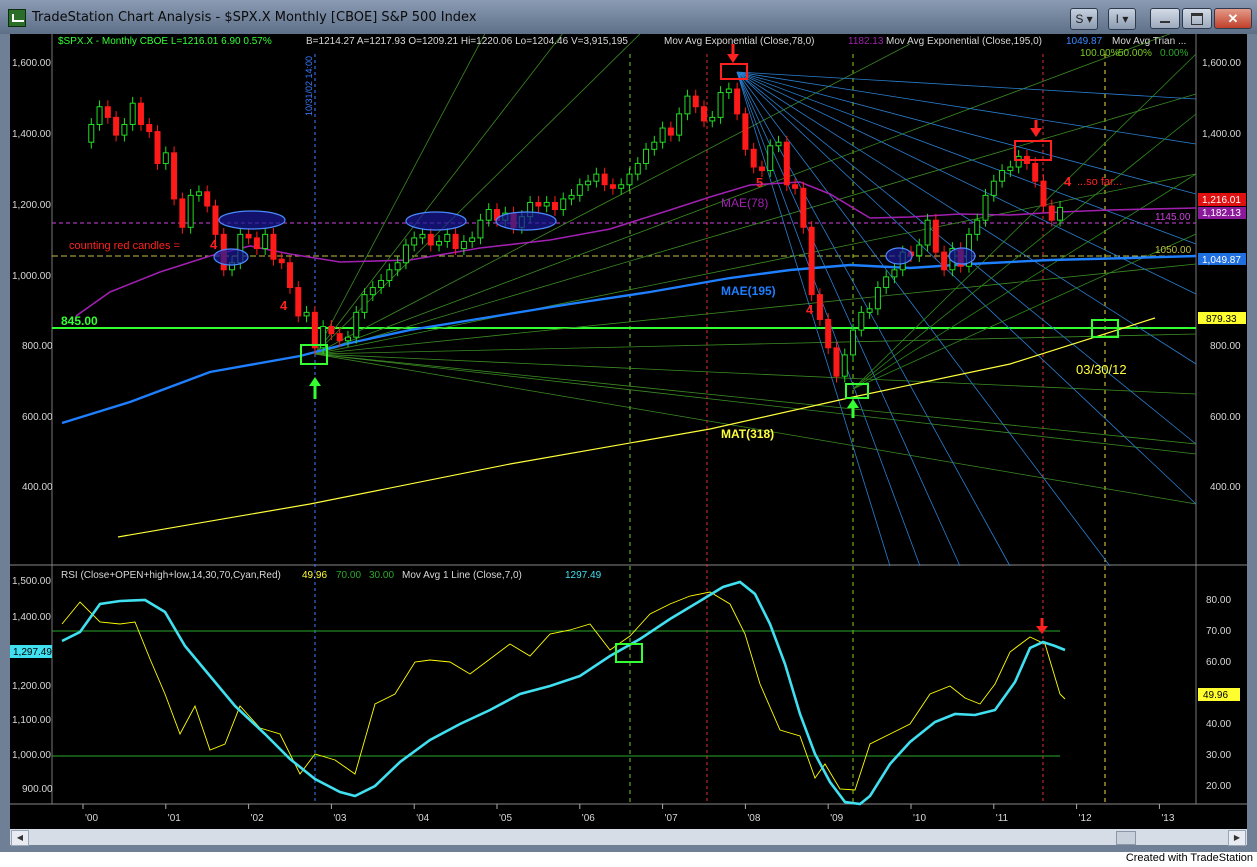  Describe the element at coordinates (628, 837) in the screenshot. I see `horizontal-scrollbar: ◀ ▶` at that location.